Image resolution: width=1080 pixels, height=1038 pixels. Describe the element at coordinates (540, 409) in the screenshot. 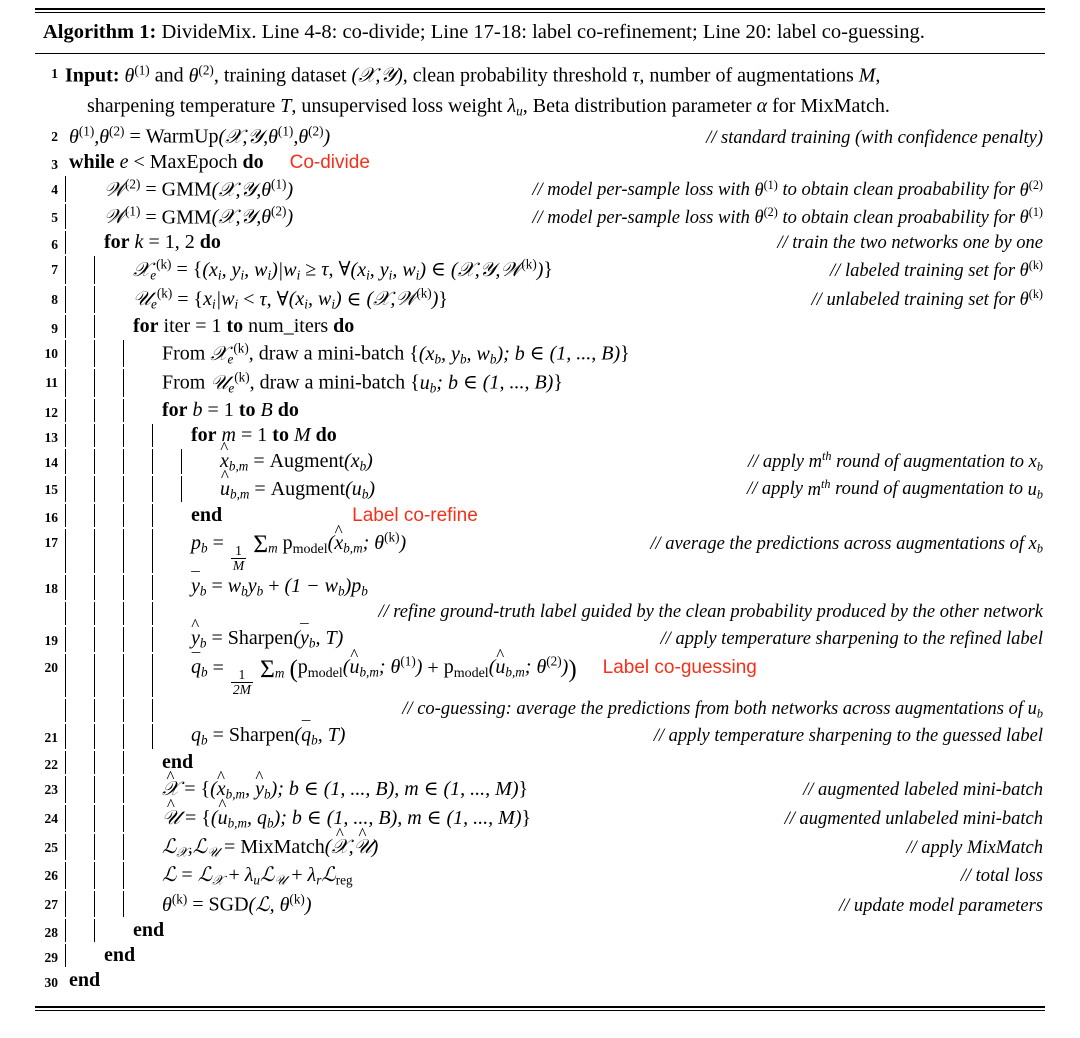

I see `alg-line-12: 12 for b = 1 to B do` at that location.